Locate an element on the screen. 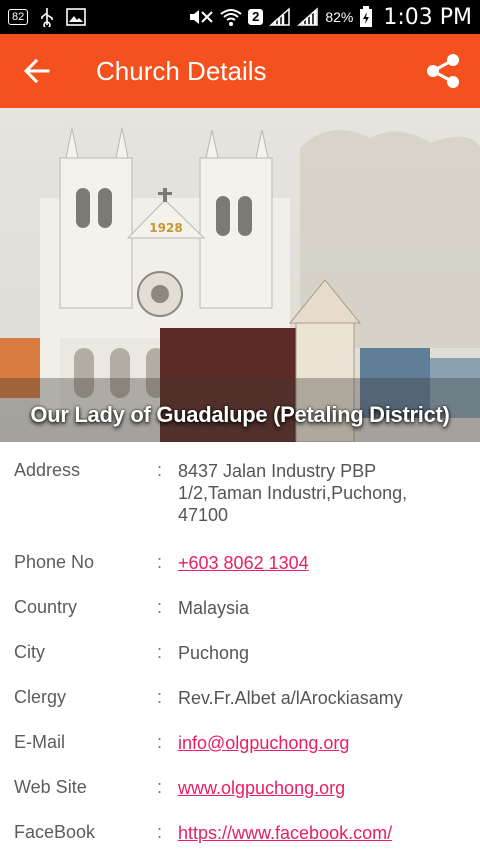 The height and width of the screenshot is (867, 480). app-bar: Church Details is located at coordinates (240, 71).